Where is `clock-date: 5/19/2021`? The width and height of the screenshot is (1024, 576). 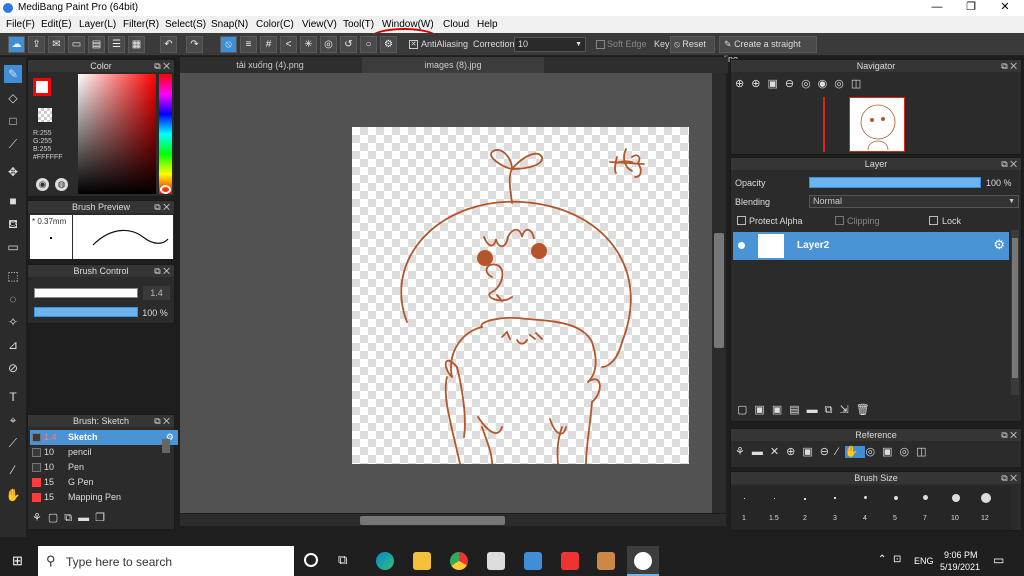 clock-date: 5/19/2021 is located at coordinates (960, 567).